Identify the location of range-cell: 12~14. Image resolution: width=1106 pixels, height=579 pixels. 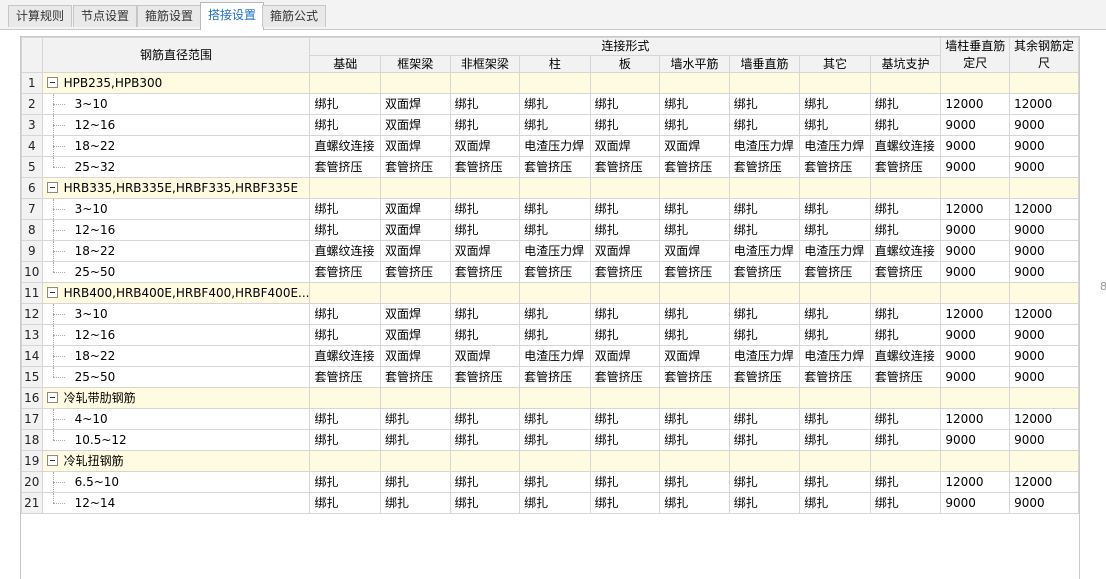
(176, 503).